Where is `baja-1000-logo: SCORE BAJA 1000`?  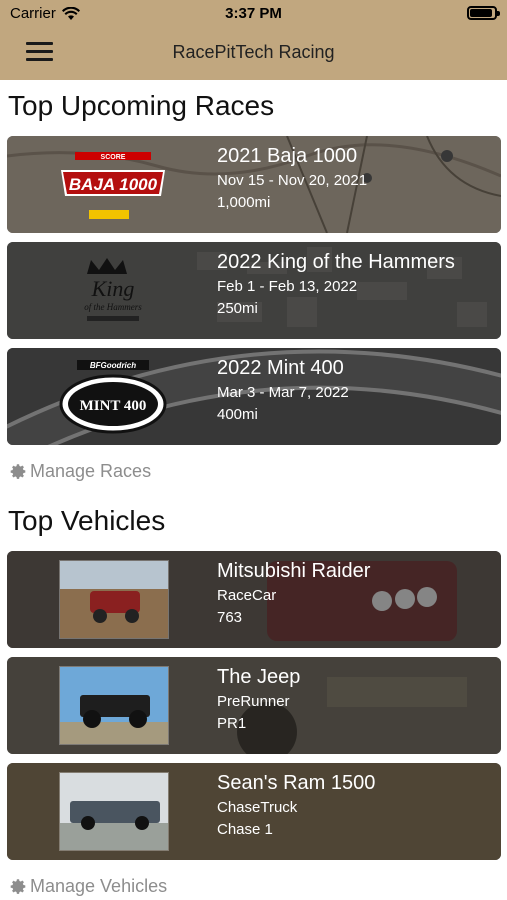 baja-1000-logo: SCORE BAJA 1000 is located at coordinates (113, 185).